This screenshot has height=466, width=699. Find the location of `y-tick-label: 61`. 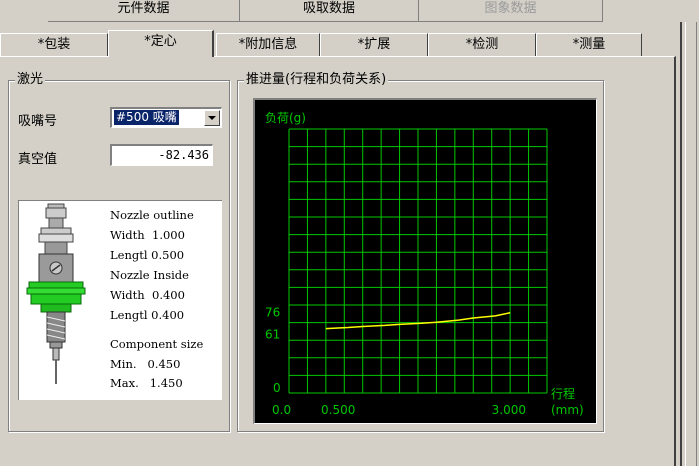

y-tick-label: 61 is located at coordinates (272, 335).